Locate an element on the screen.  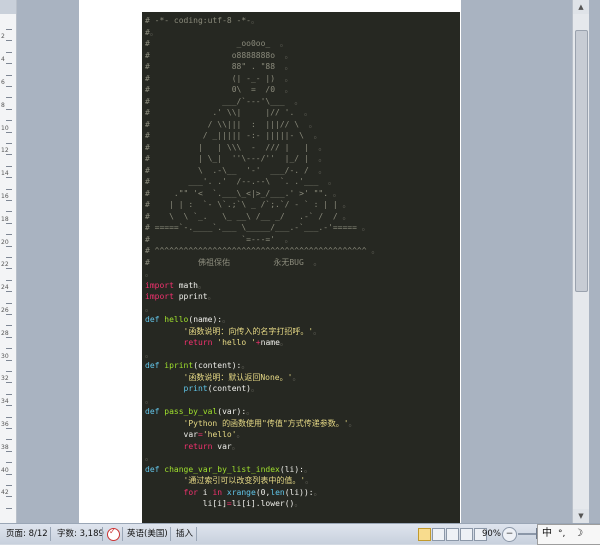
language-indicator: 英语(美国) is located at coordinates (147, 534).